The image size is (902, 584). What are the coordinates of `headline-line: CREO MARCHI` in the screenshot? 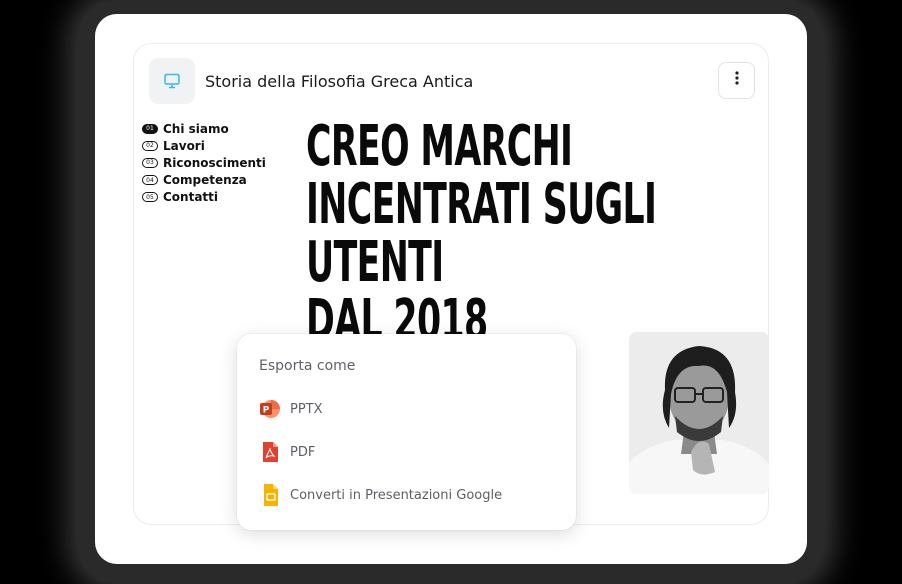 It's located at (439, 146).